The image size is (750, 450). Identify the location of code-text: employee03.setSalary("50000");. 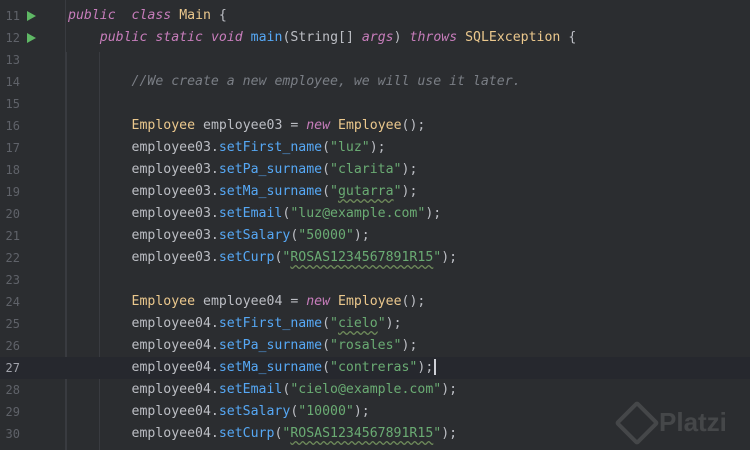
(219, 236).